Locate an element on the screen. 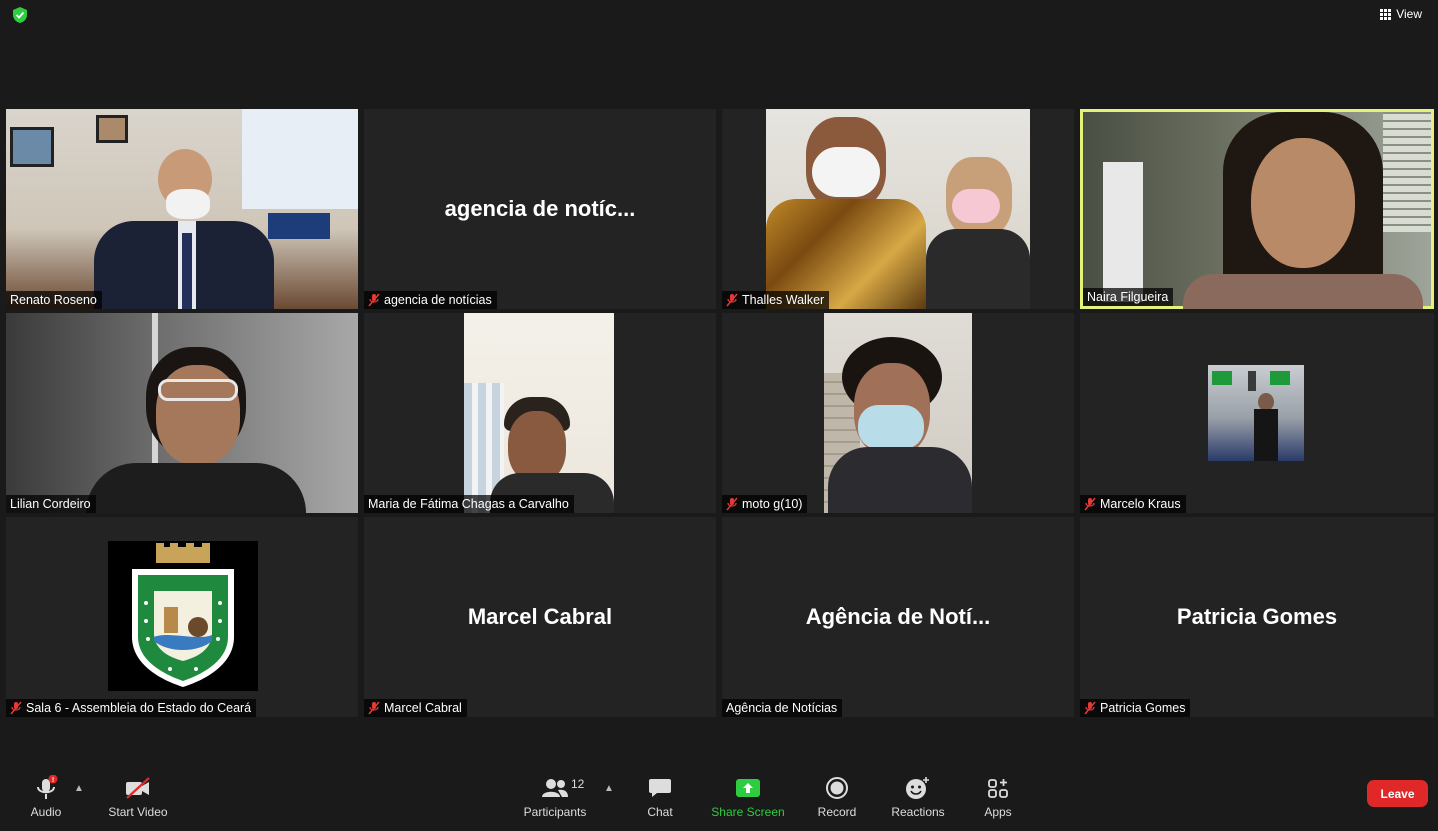  participant-tile: Patricia Gomes Patricia Gomes is located at coordinates (1257, 617).